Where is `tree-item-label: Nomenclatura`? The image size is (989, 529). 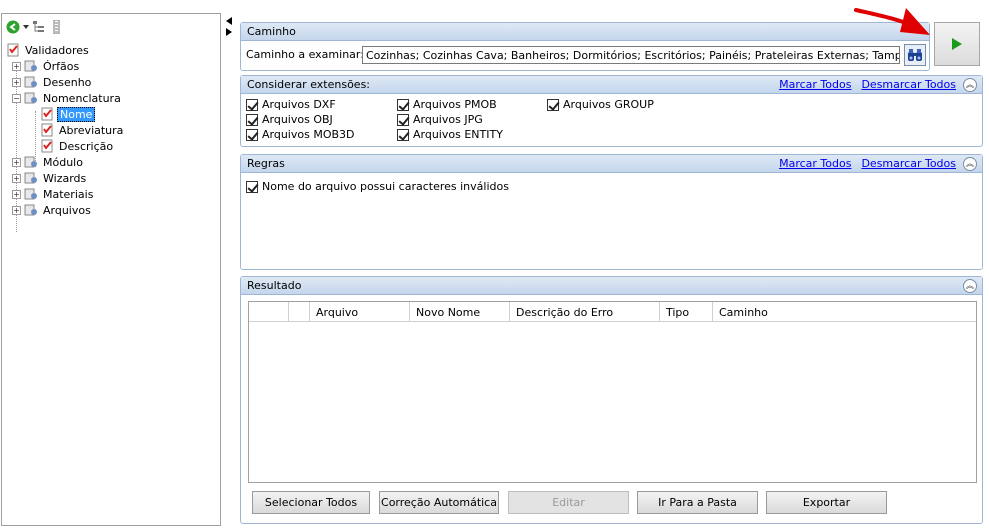
tree-item-label: Nomenclatura is located at coordinates (82, 98).